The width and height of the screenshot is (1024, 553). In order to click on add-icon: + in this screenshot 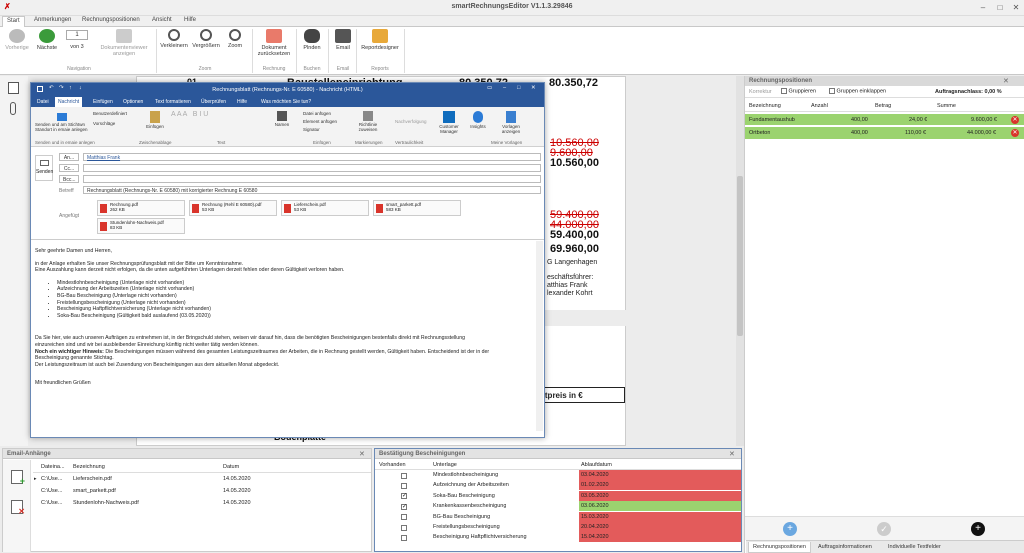, I will do `click(790, 529)`.